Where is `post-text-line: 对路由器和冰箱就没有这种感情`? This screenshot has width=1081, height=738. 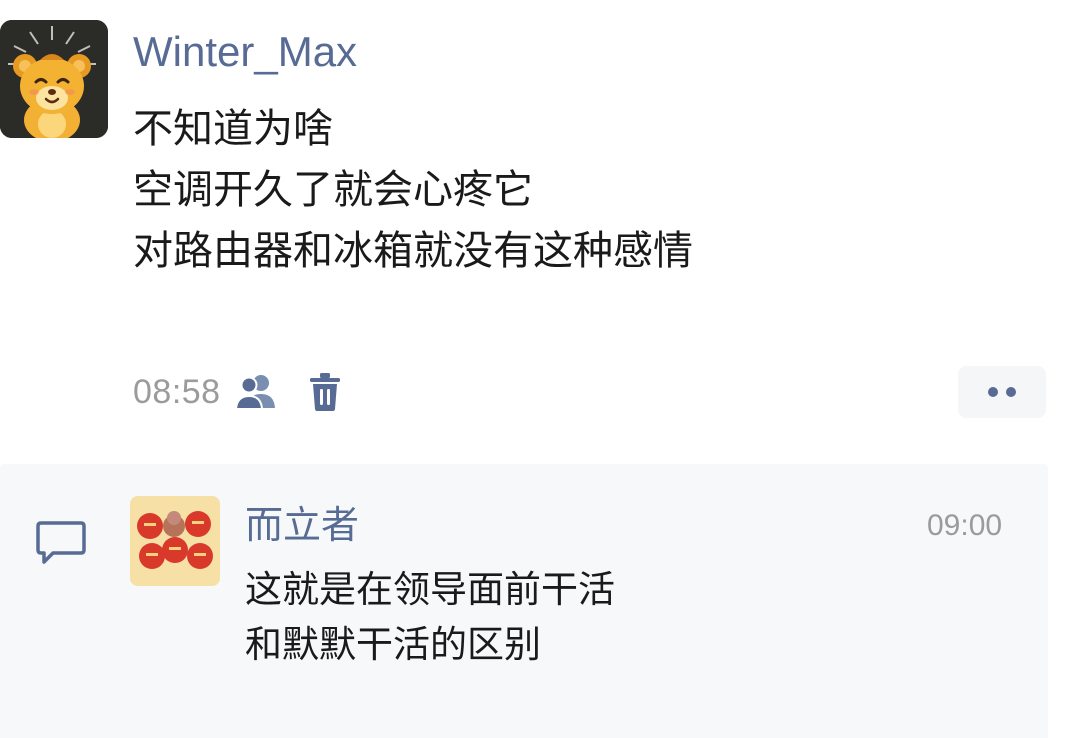 post-text-line: 对路由器和冰箱就没有这种感情 is located at coordinates (413, 251).